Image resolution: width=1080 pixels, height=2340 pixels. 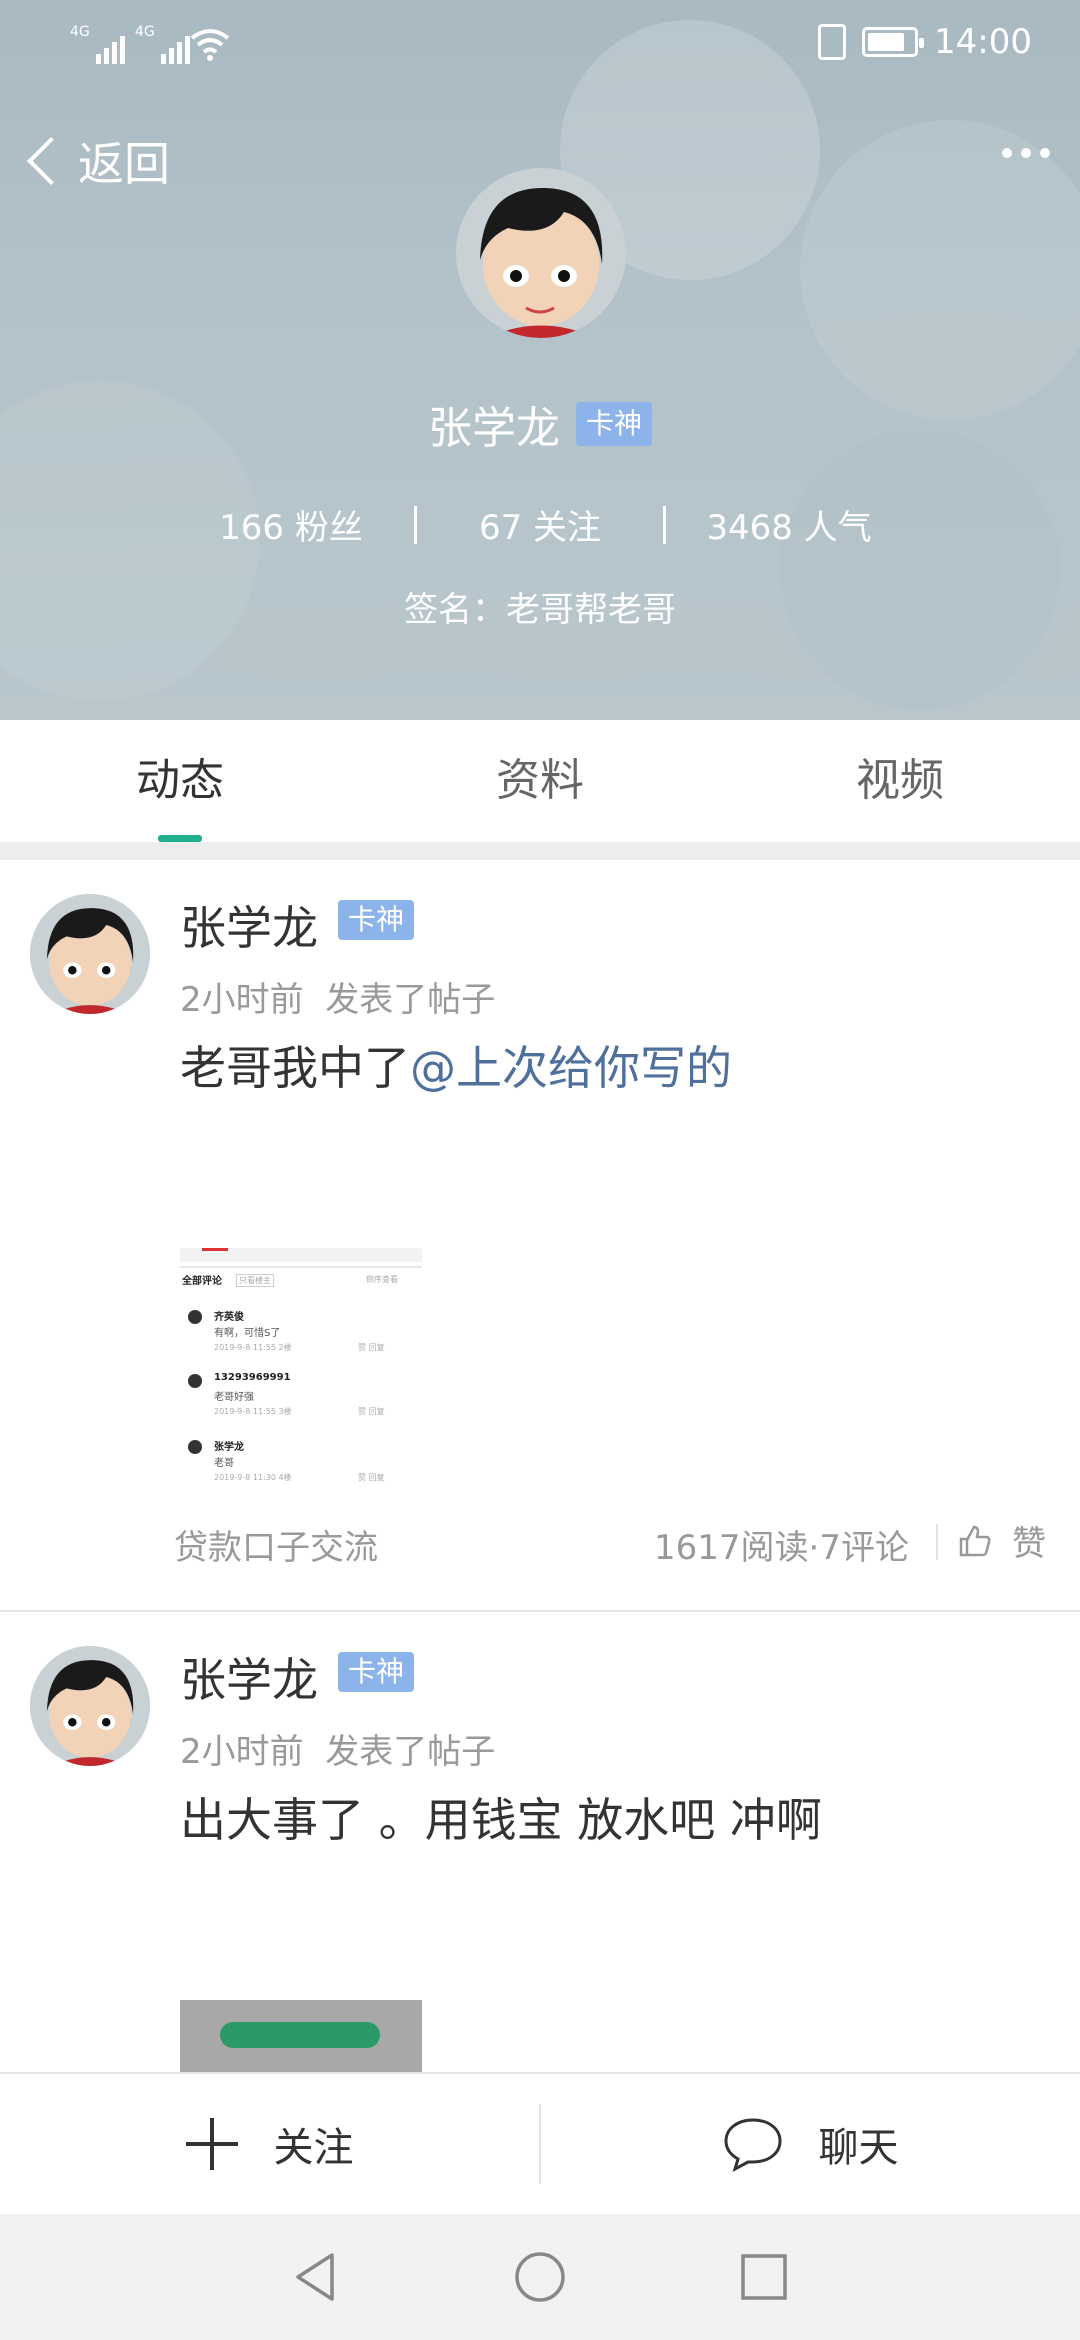 What do you see at coordinates (252, 1377) in the screenshot?
I see `thumb-user: 13293969991` at bounding box center [252, 1377].